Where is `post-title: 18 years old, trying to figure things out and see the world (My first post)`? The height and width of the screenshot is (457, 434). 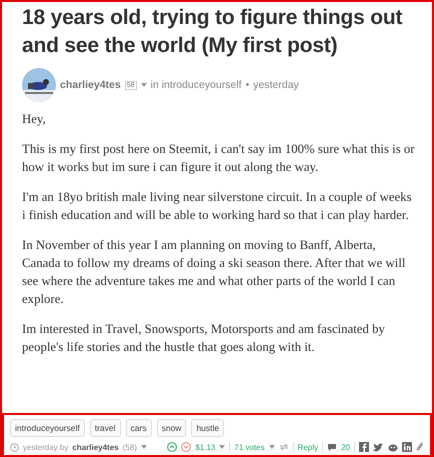
post-title: 18 years old, trying to figure things out and see the world (My first post) is located at coordinates (213, 32).